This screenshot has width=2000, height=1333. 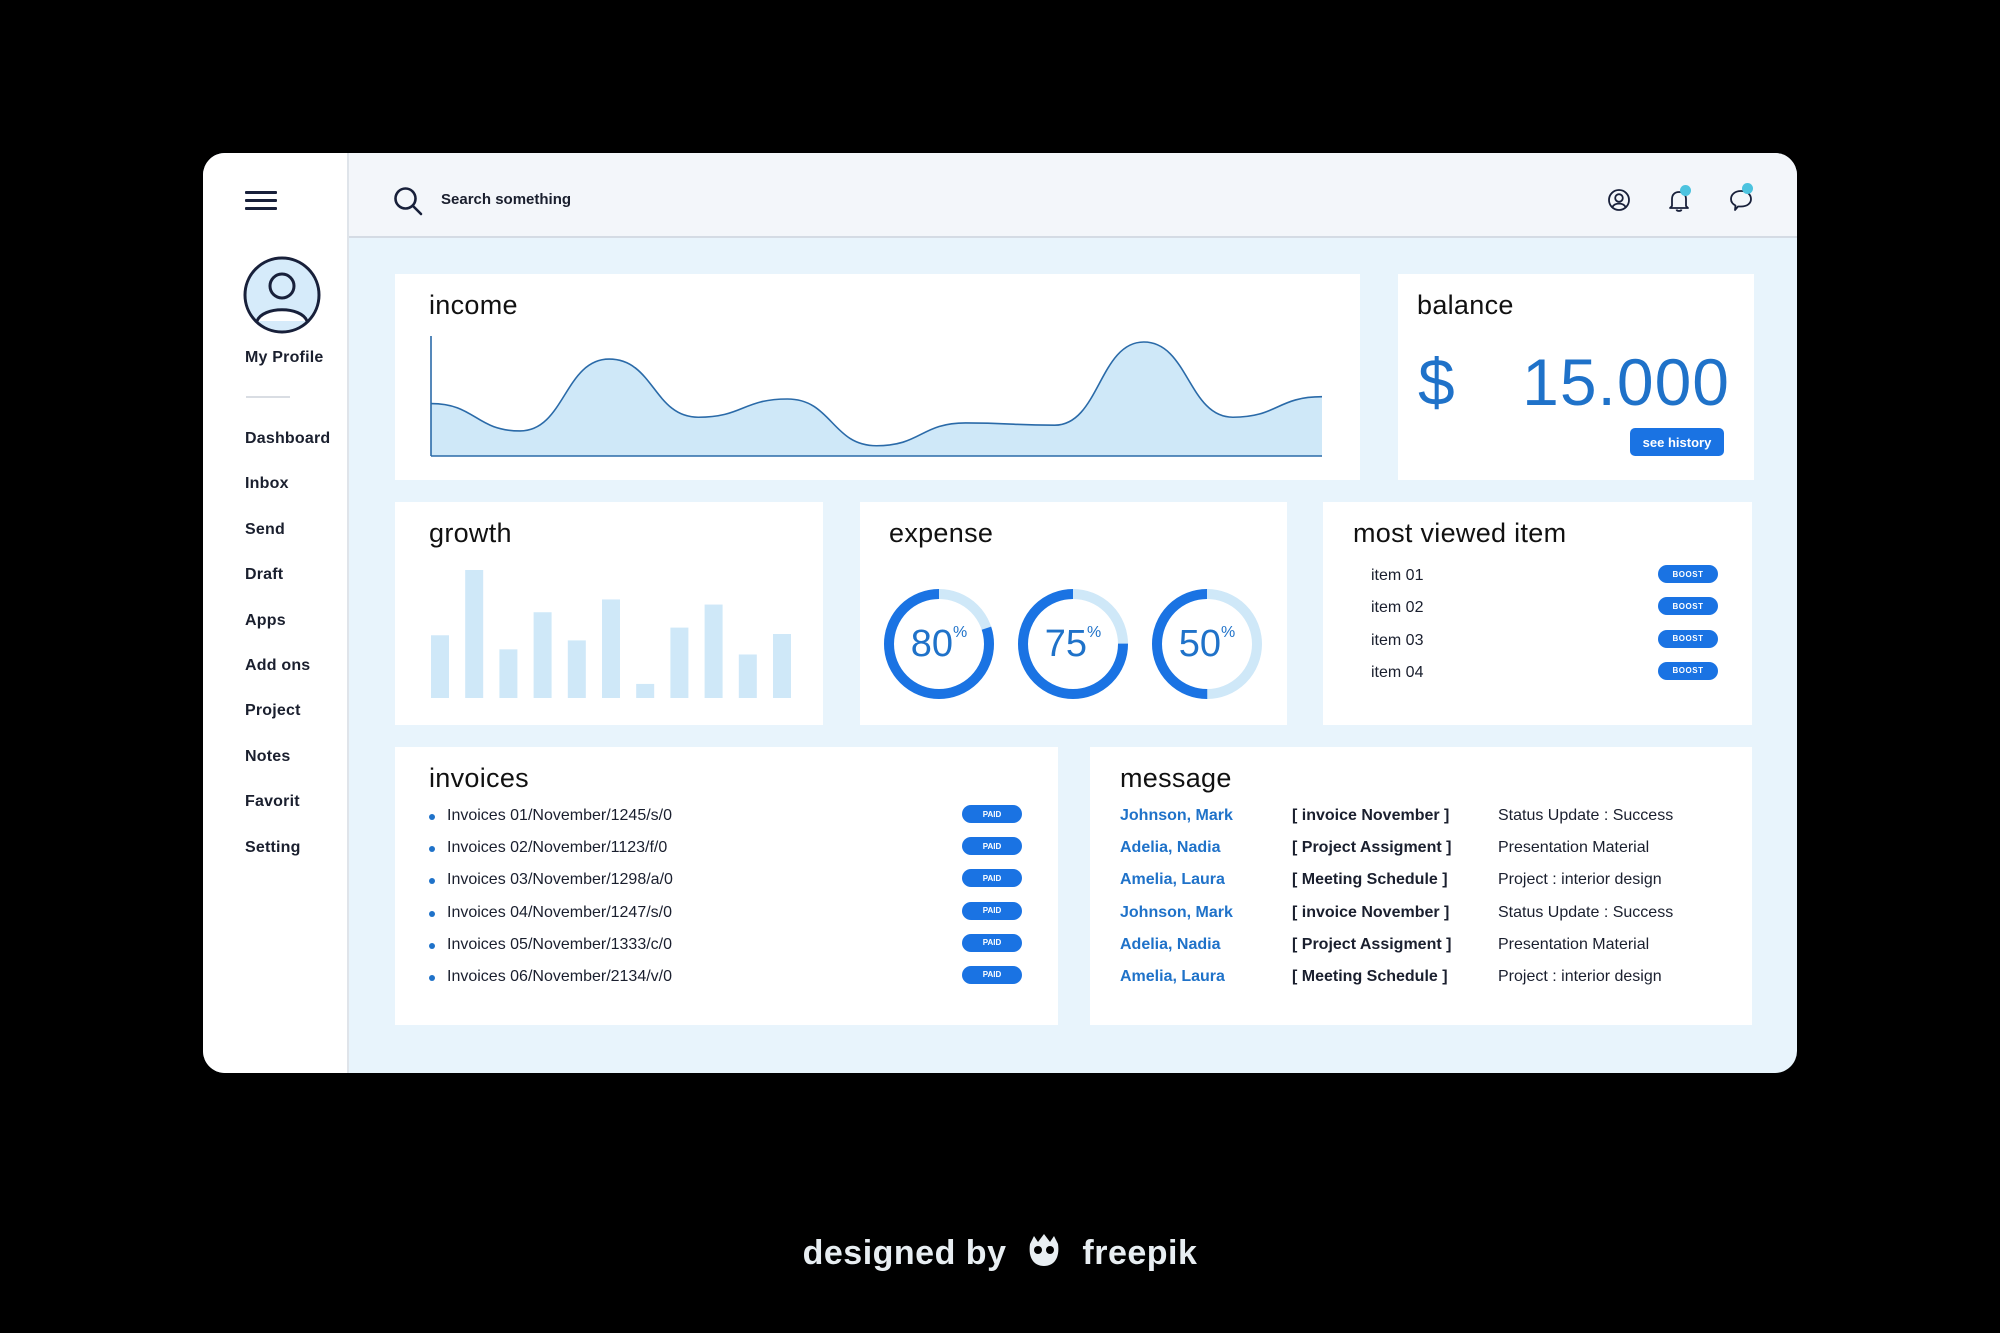 What do you see at coordinates (408, 201) in the screenshot?
I see `search-icon` at bounding box center [408, 201].